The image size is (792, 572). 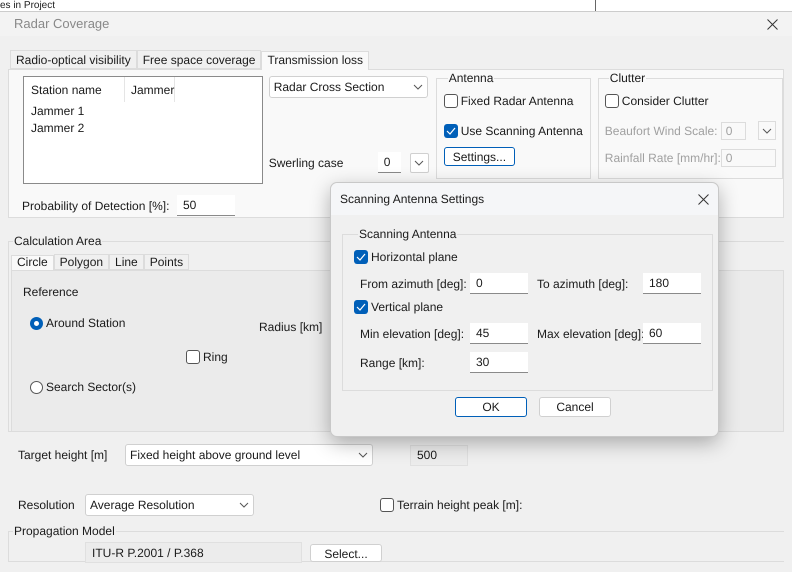 I want to click on window-title: Radar Coverage, so click(x=62, y=24).